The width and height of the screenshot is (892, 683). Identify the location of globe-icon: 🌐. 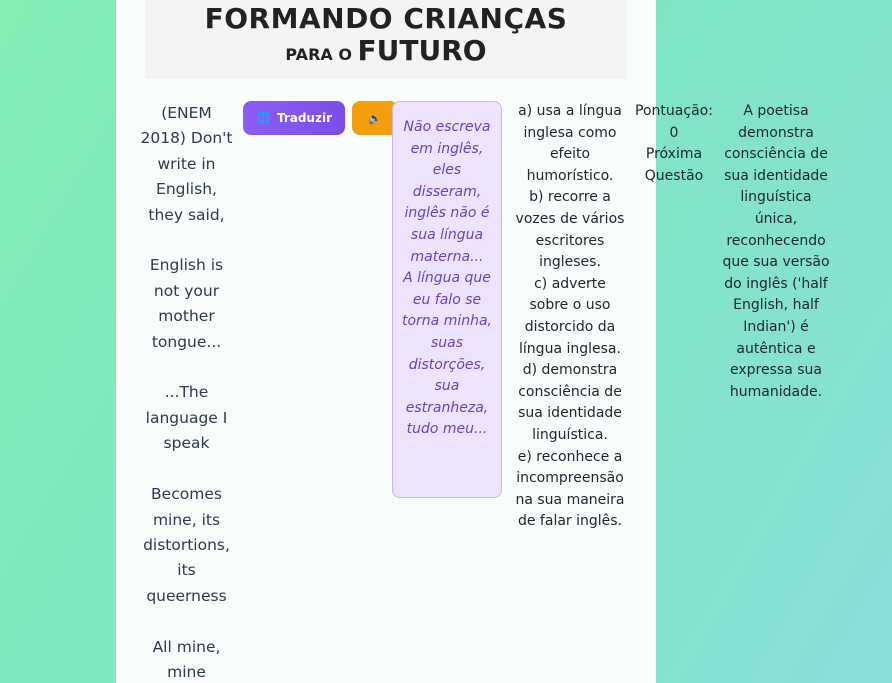
(263, 118).